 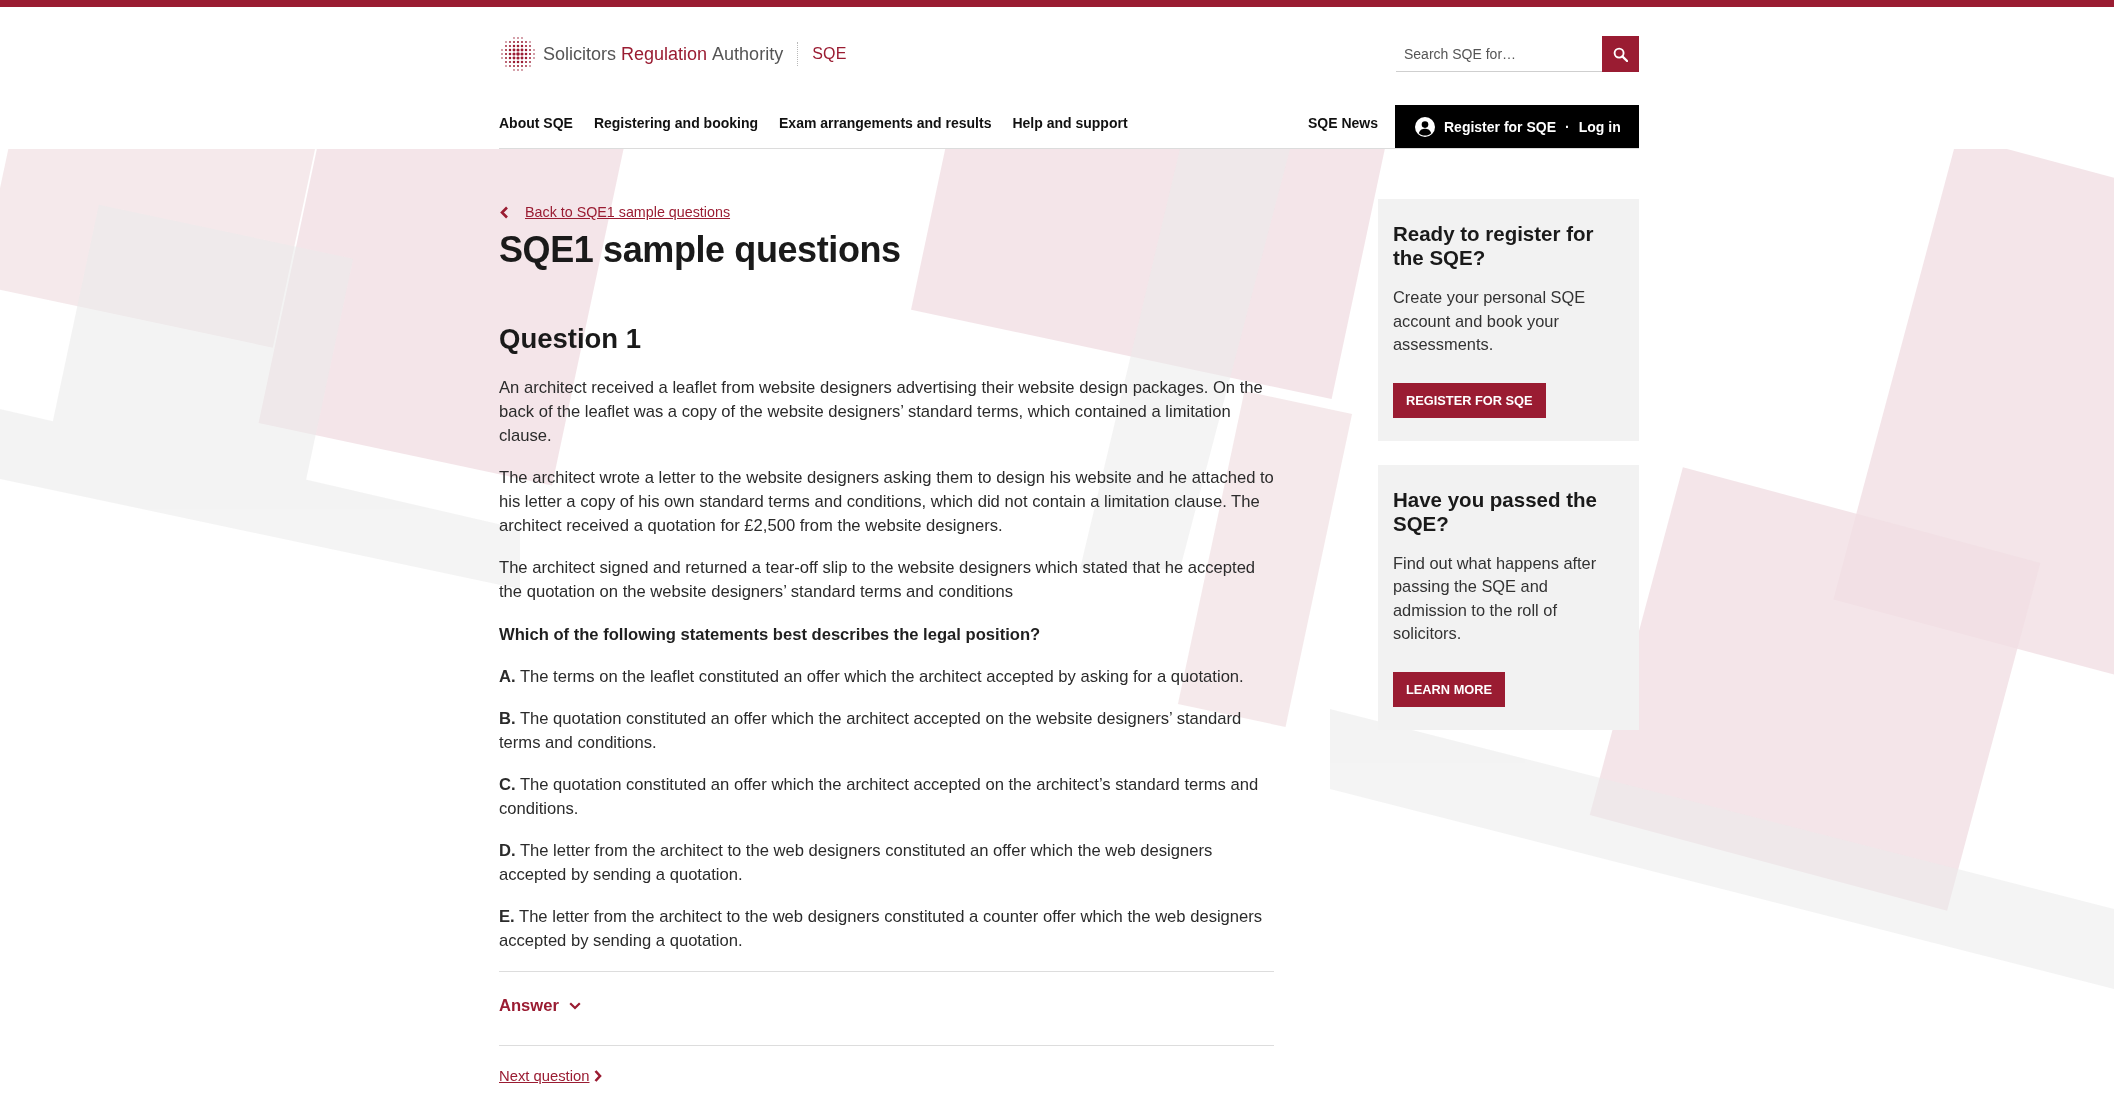 I want to click on logo-text: Authority, so click(x=748, y=54).